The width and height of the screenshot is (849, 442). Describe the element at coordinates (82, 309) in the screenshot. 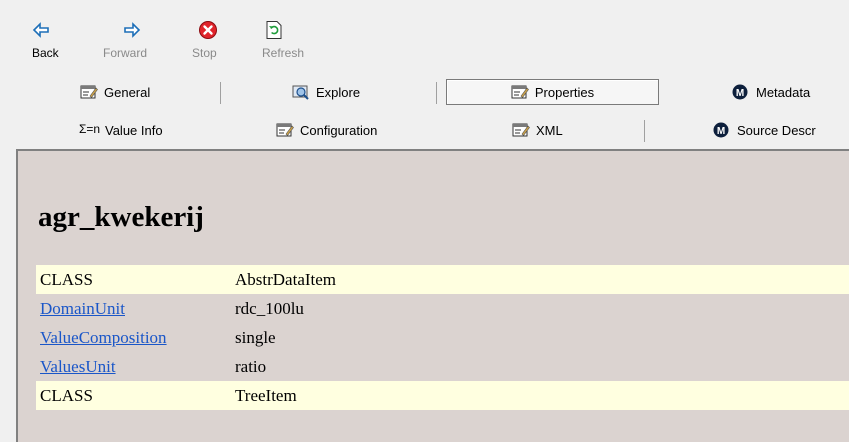

I see `domain-unit-link: DomainUnit` at that location.